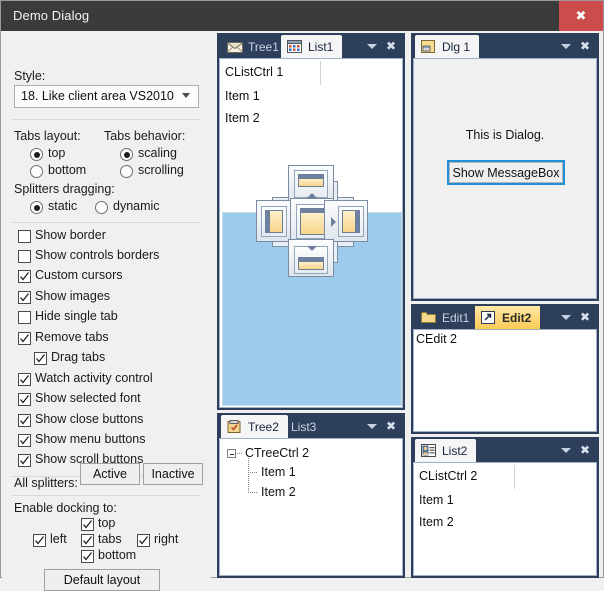  Describe the element at coordinates (311, 258) in the screenshot. I see `dock-guide-bottom` at that location.